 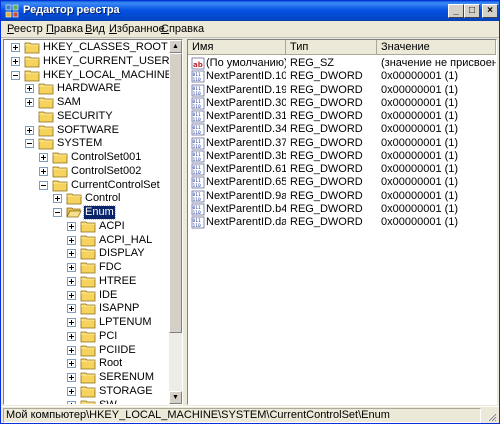 What do you see at coordinates (115, 185) in the screenshot?
I see `tree-node-label: CurrentControlSet` at bounding box center [115, 185].